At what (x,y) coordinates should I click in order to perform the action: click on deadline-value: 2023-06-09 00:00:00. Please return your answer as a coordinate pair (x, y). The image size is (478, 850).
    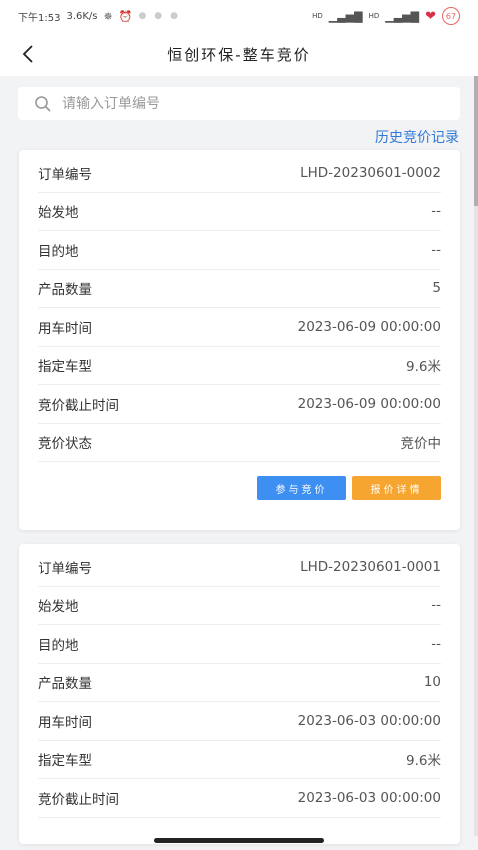
    Looking at the image, I should click on (369, 403).